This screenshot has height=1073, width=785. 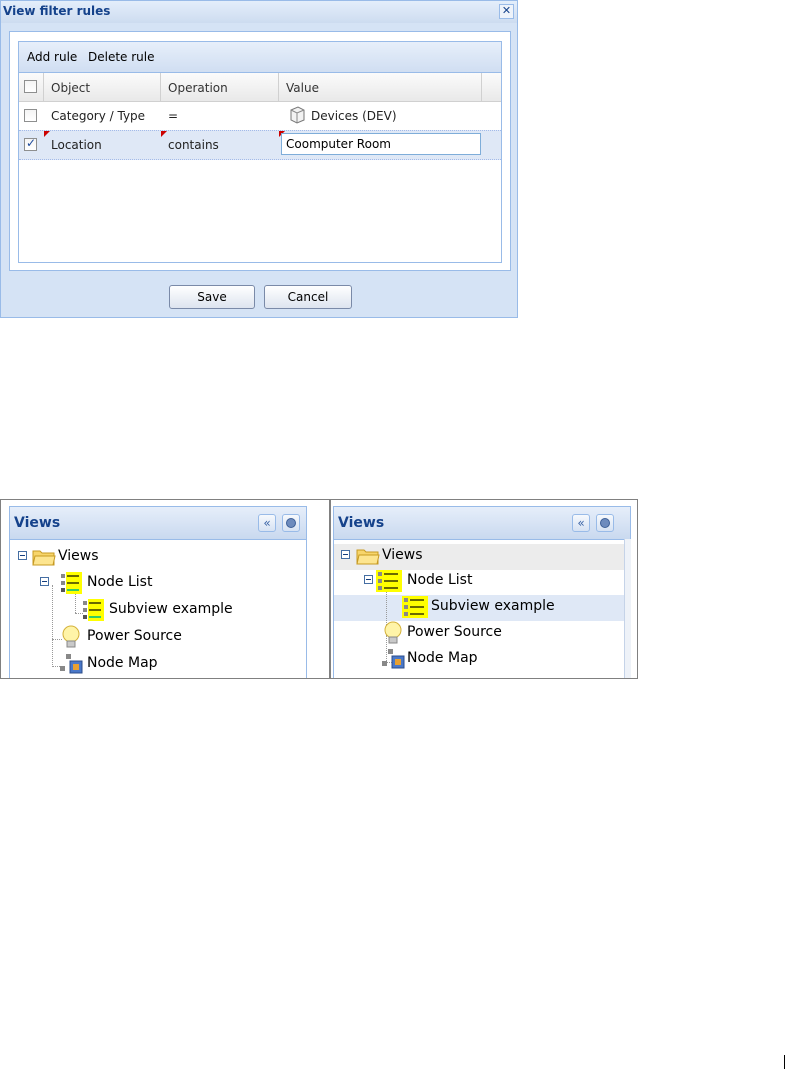 I want to click on select-all-checkbox, so click(x=30, y=86).